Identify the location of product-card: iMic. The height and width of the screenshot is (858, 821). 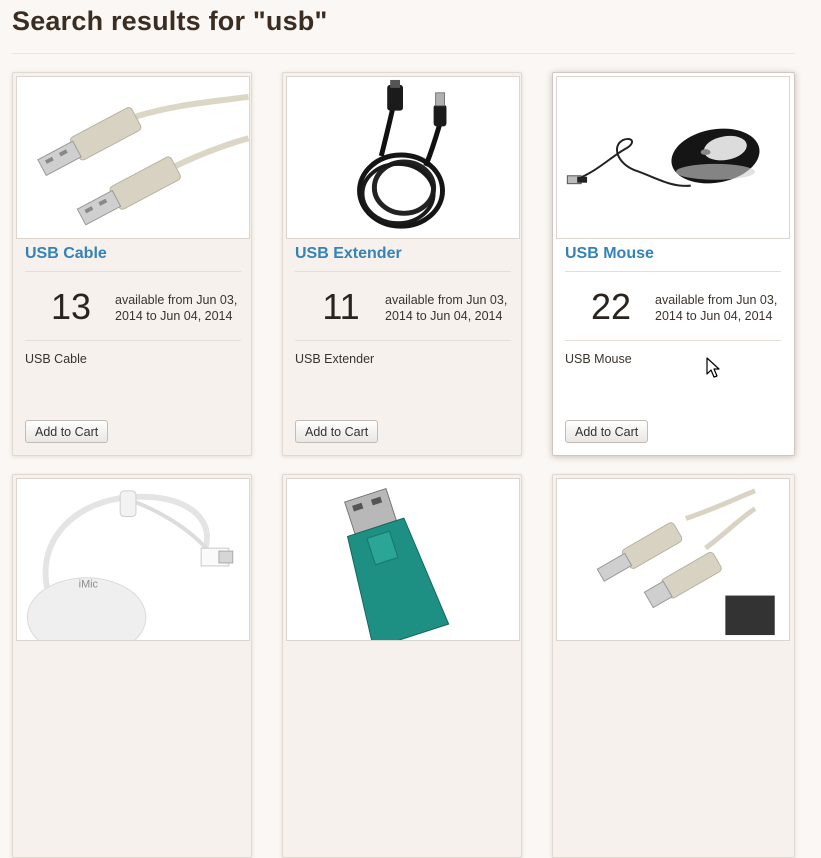
(132, 666).